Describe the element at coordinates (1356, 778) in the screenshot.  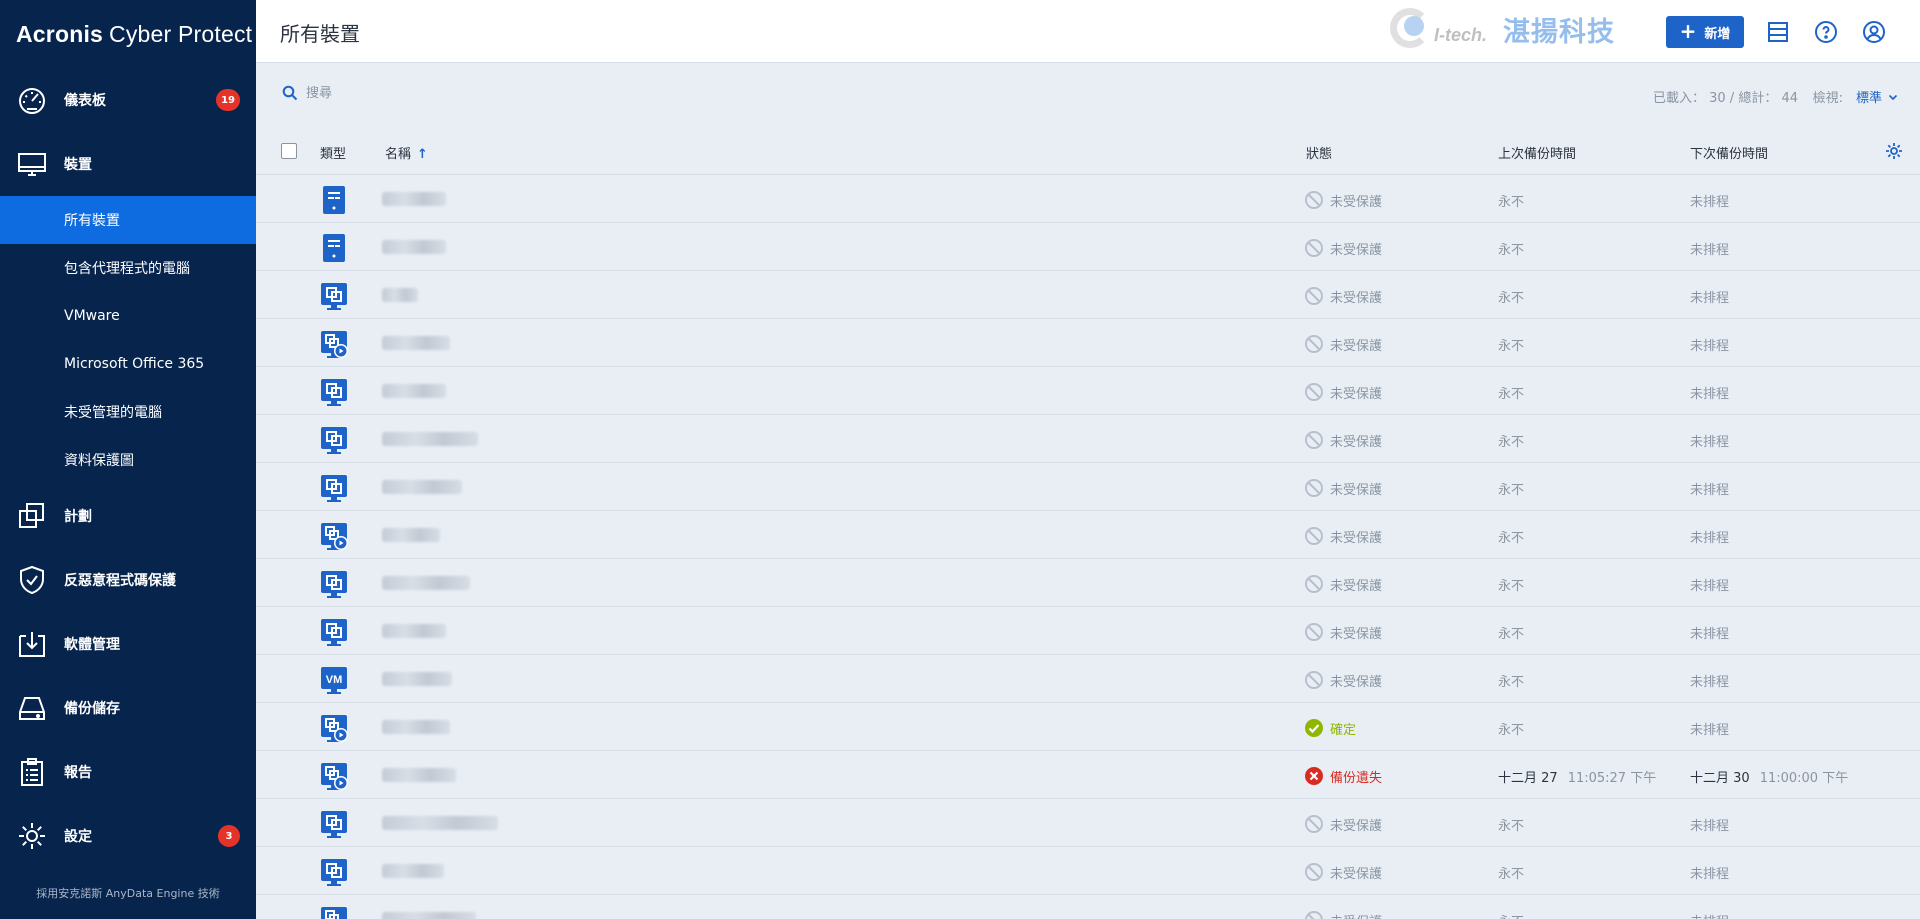
I see `status-text: 備份遺失` at that location.